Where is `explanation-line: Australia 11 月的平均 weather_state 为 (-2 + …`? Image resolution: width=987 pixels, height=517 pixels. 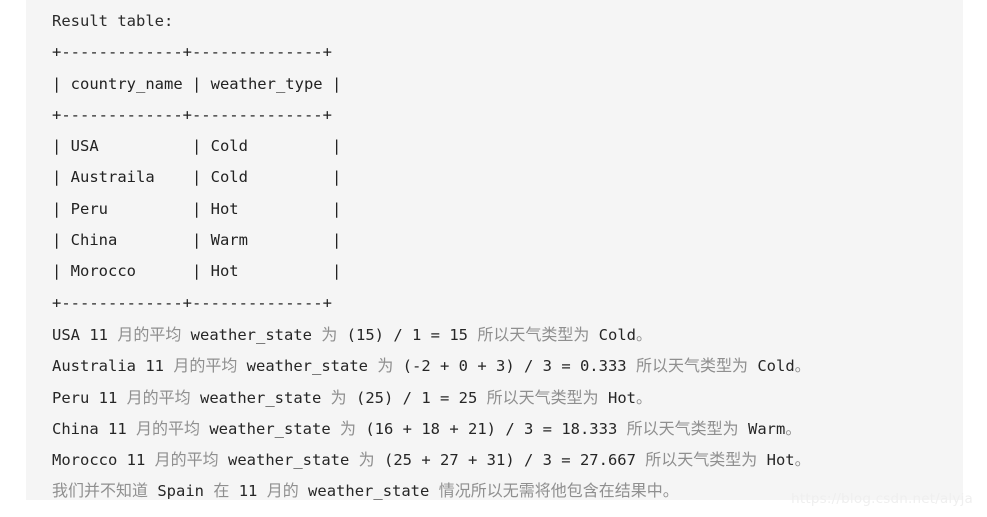
explanation-line: Australia 11 月的平均 weather_state 为 (-2 + … is located at coordinates (494, 365).